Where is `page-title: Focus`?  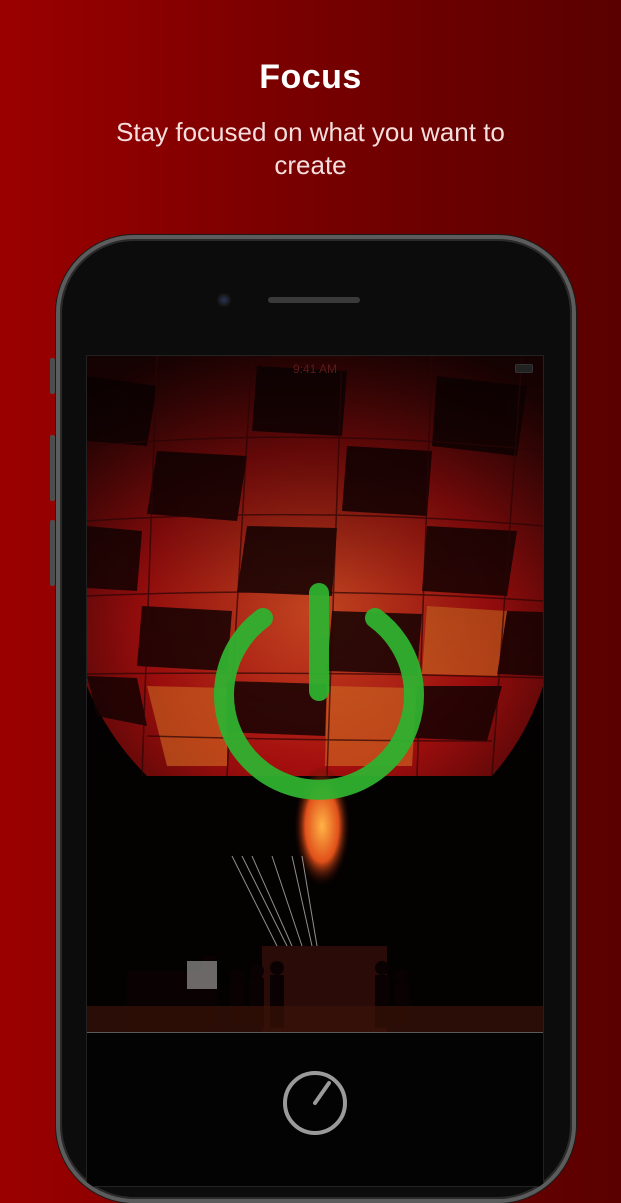 page-title: Focus is located at coordinates (310, 77).